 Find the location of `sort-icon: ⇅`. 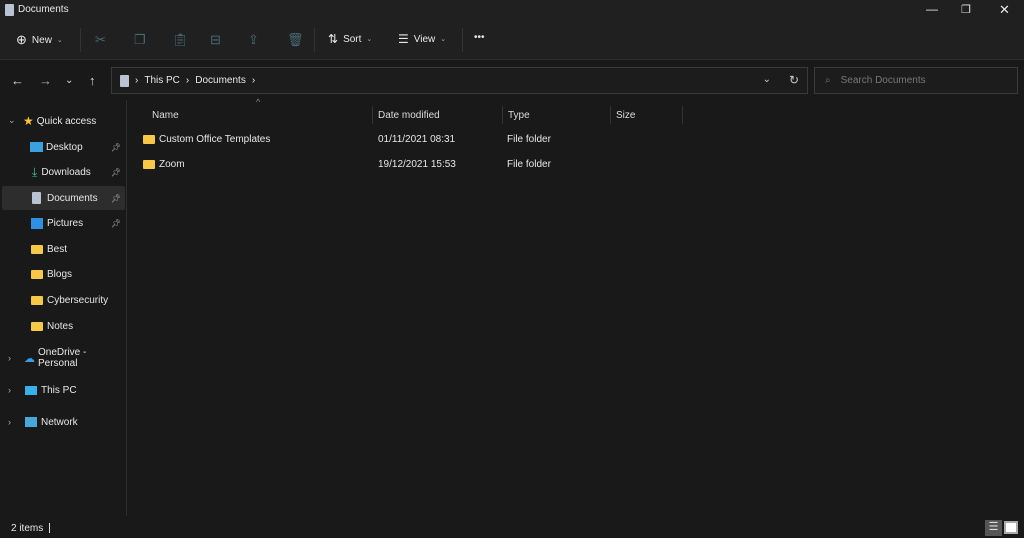

sort-icon: ⇅ is located at coordinates (333, 39).